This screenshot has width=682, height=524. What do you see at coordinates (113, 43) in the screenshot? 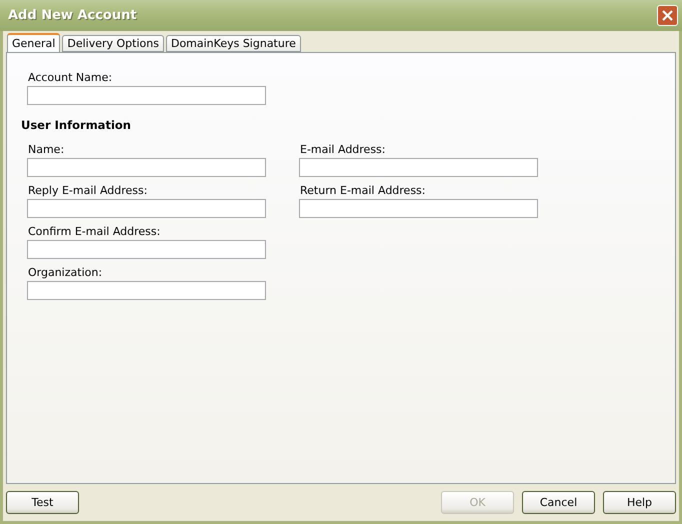
I see `tab: Delivery Options` at bounding box center [113, 43].